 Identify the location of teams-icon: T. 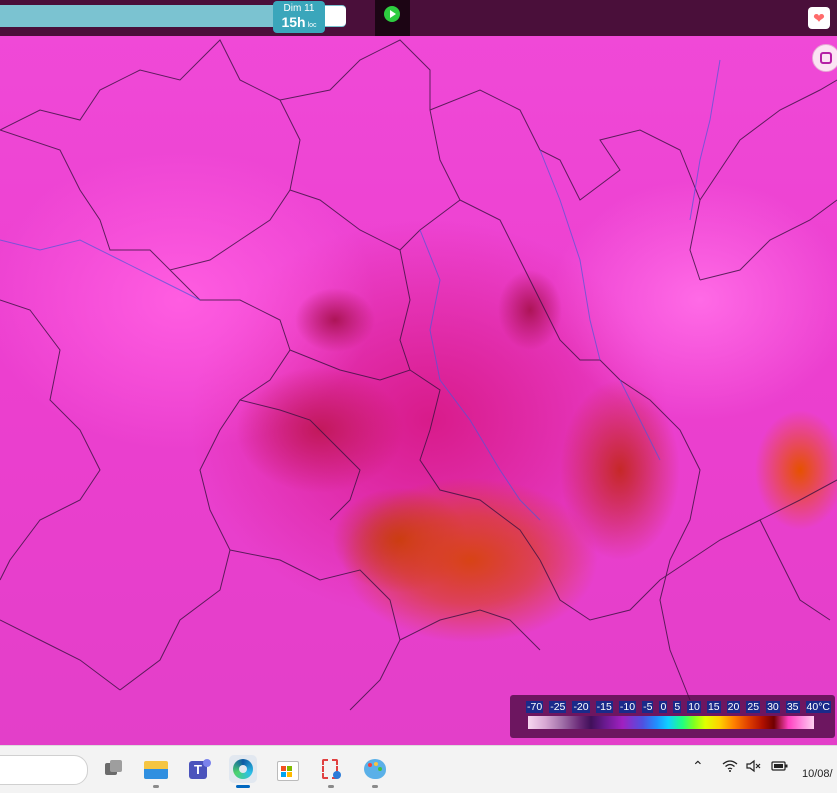
(200, 769).